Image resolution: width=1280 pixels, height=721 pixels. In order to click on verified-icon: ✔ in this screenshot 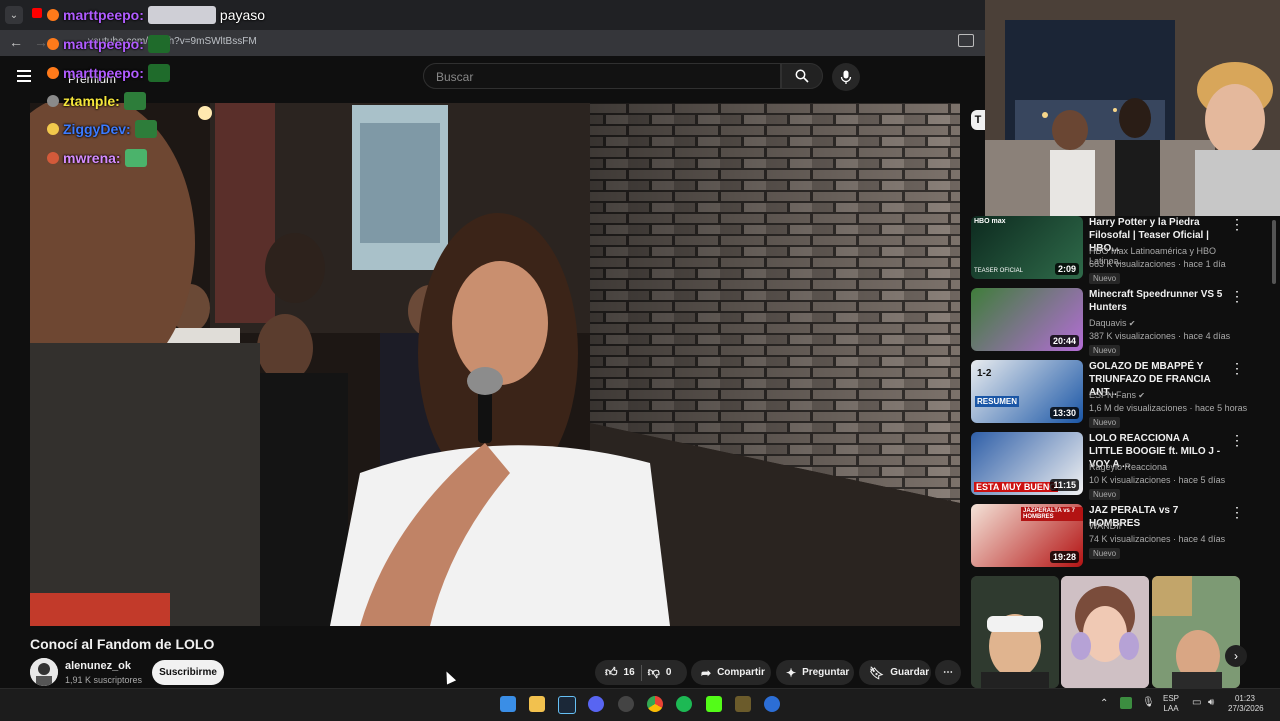, I will do `click(1131, 323)`.